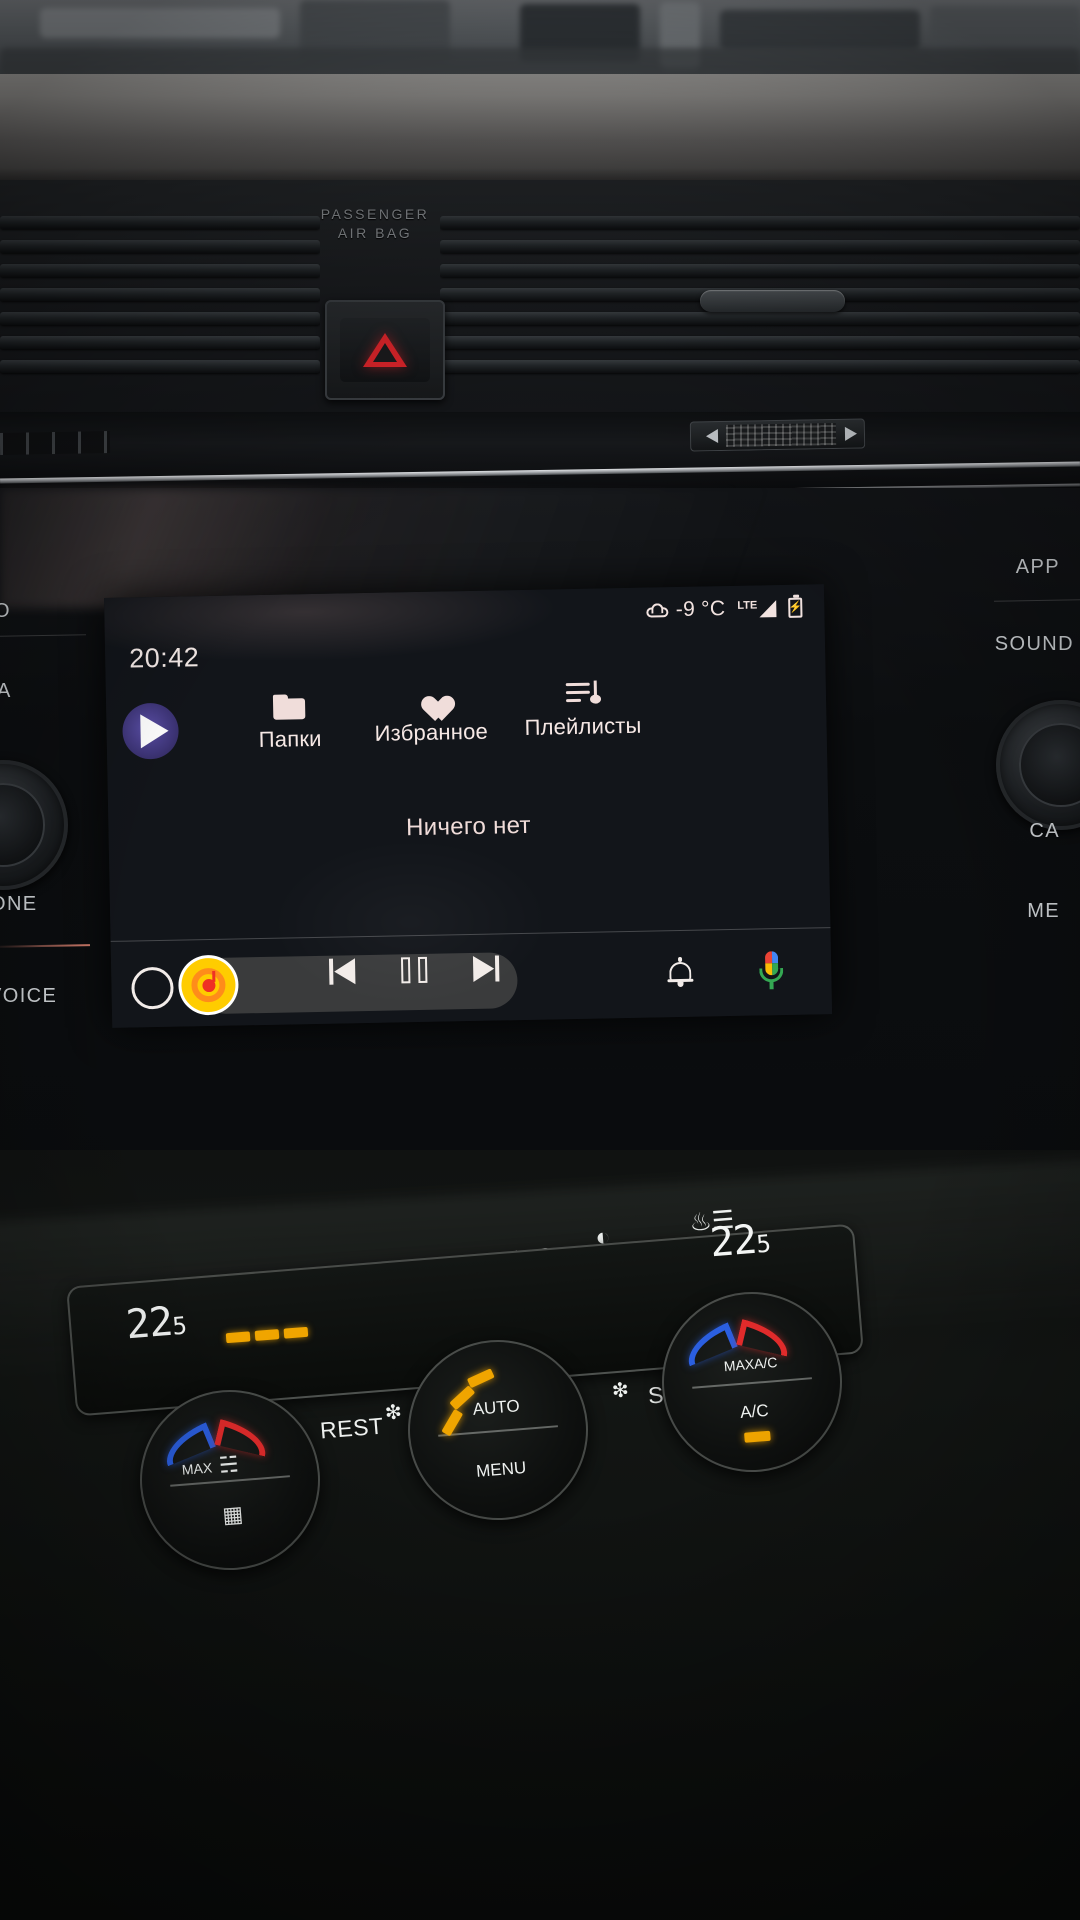  Describe the element at coordinates (757, 1436) in the screenshot. I see `ac-active-indicator` at that location.